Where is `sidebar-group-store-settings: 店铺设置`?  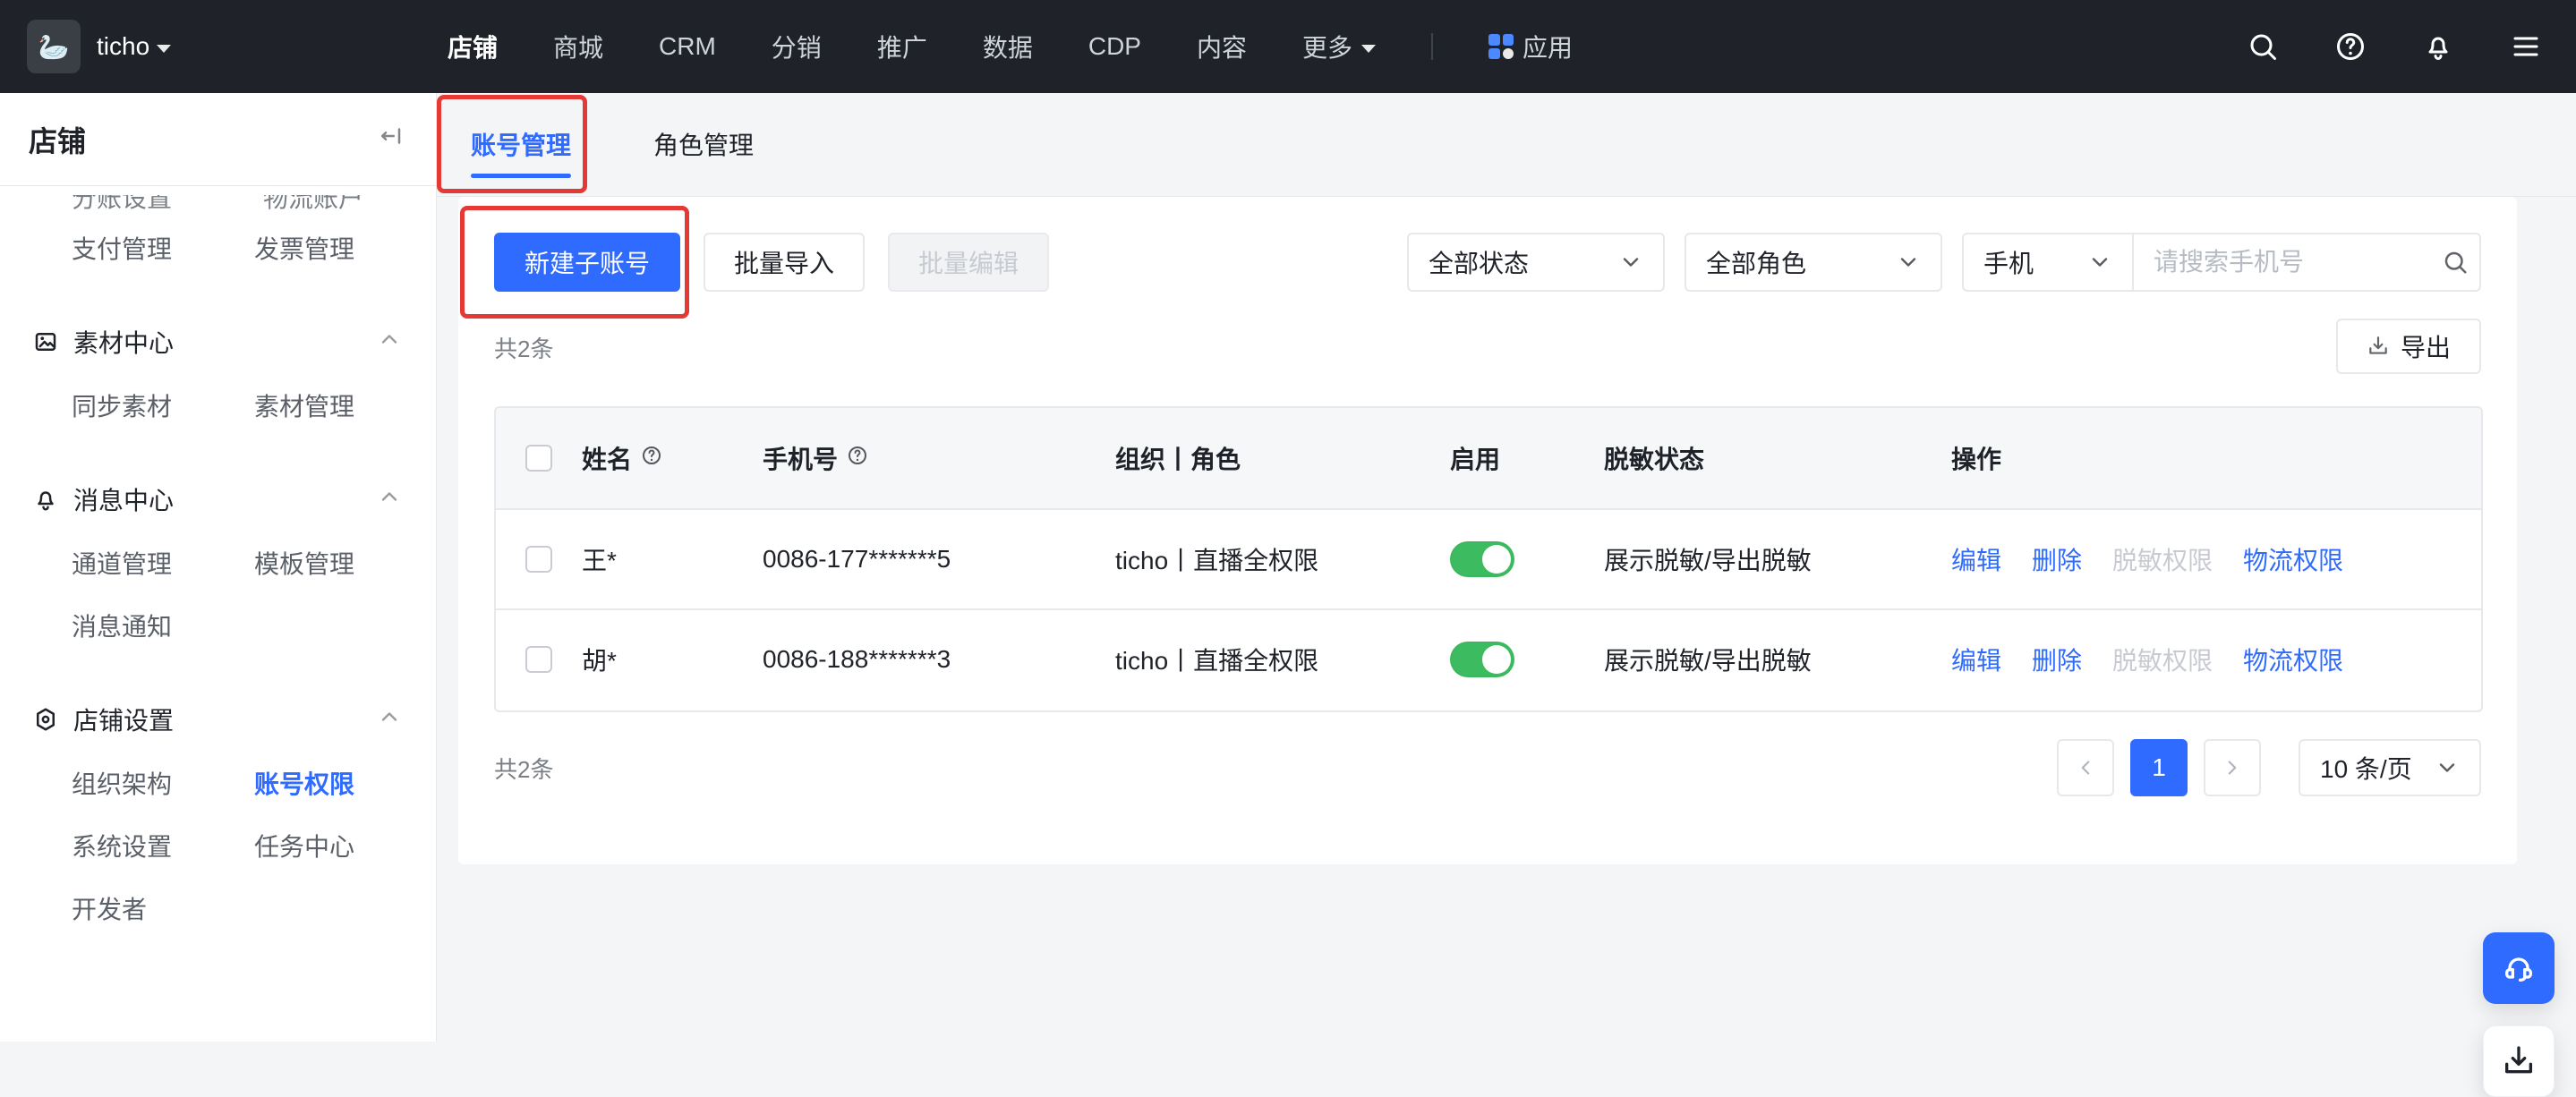 sidebar-group-store-settings: 店铺设置 is located at coordinates (218, 719).